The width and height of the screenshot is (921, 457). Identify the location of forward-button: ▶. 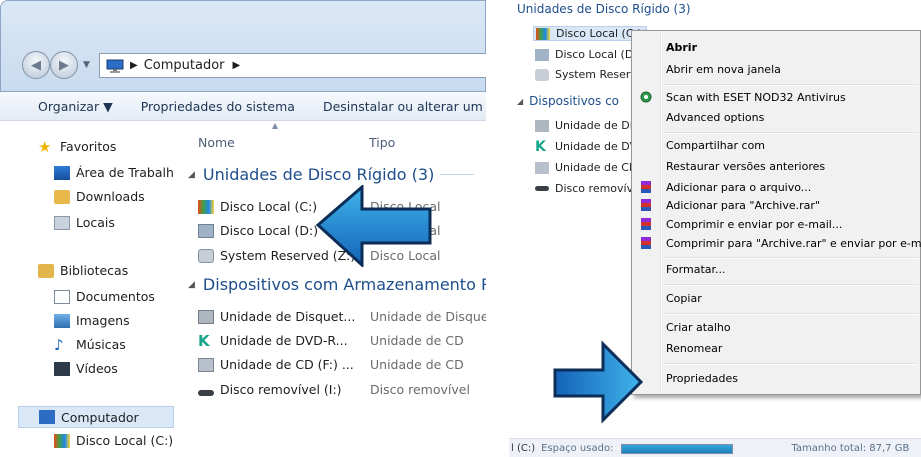
(64, 65).